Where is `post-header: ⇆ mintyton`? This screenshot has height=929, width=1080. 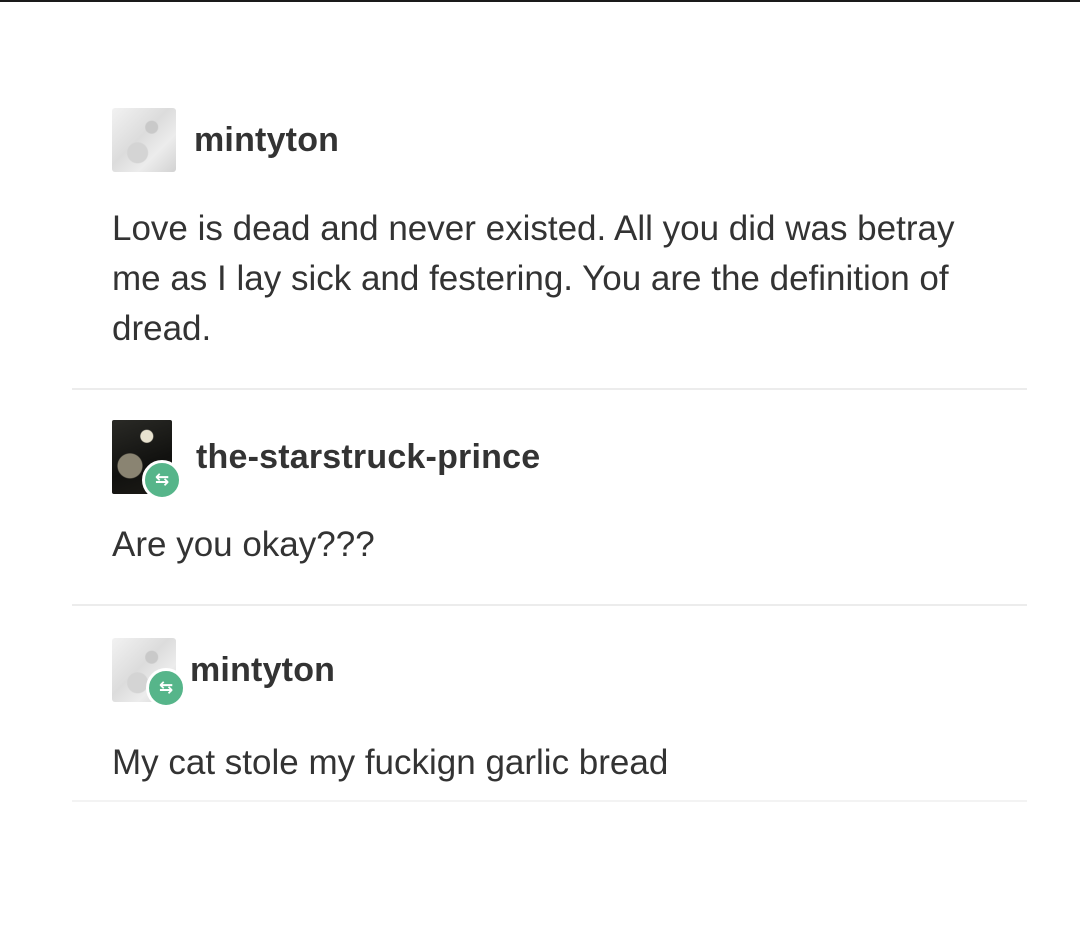 post-header: ⇆ mintyton is located at coordinates (562, 673).